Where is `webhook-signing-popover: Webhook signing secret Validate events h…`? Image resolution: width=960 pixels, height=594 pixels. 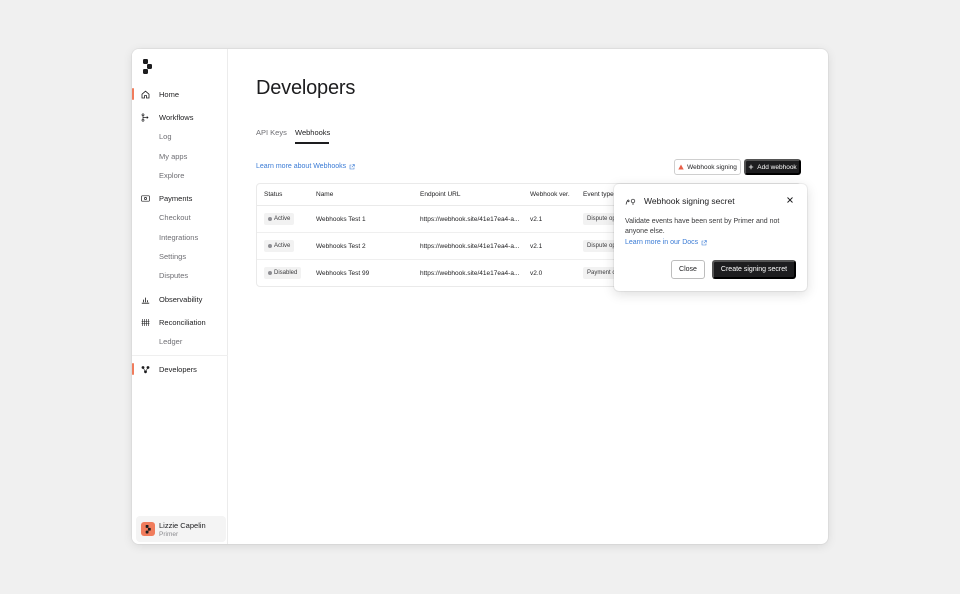 webhook-signing-popover: Webhook signing secret Validate events h… is located at coordinates (710, 237).